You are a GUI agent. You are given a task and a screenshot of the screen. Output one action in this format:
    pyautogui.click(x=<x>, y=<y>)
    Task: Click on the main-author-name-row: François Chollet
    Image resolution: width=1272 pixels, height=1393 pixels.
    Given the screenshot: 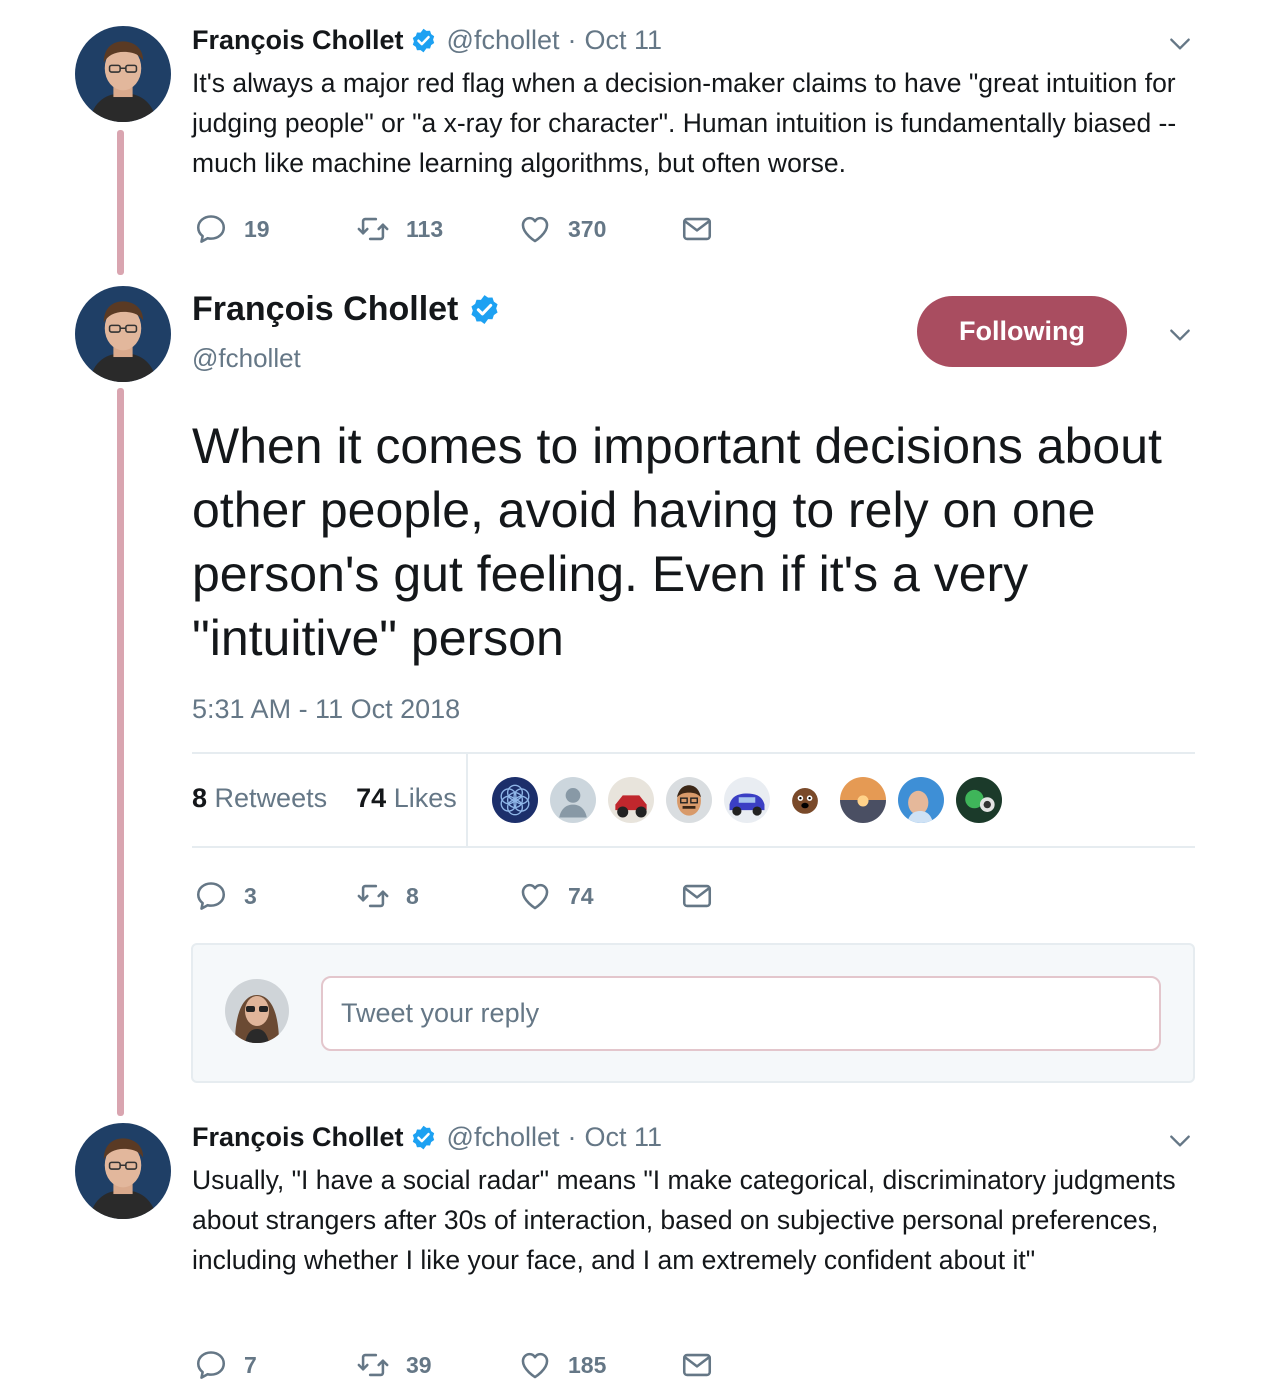 What is the action you would take?
    pyautogui.click(x=346, y=309)
    